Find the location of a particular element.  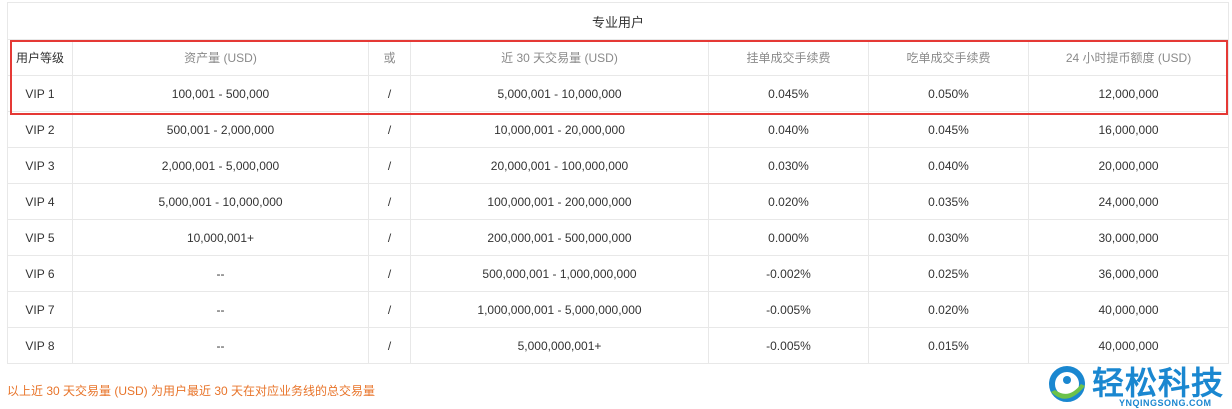

header-30d-volume: 近 30 天交易量 (USD) is located at coordinates (559, 57).